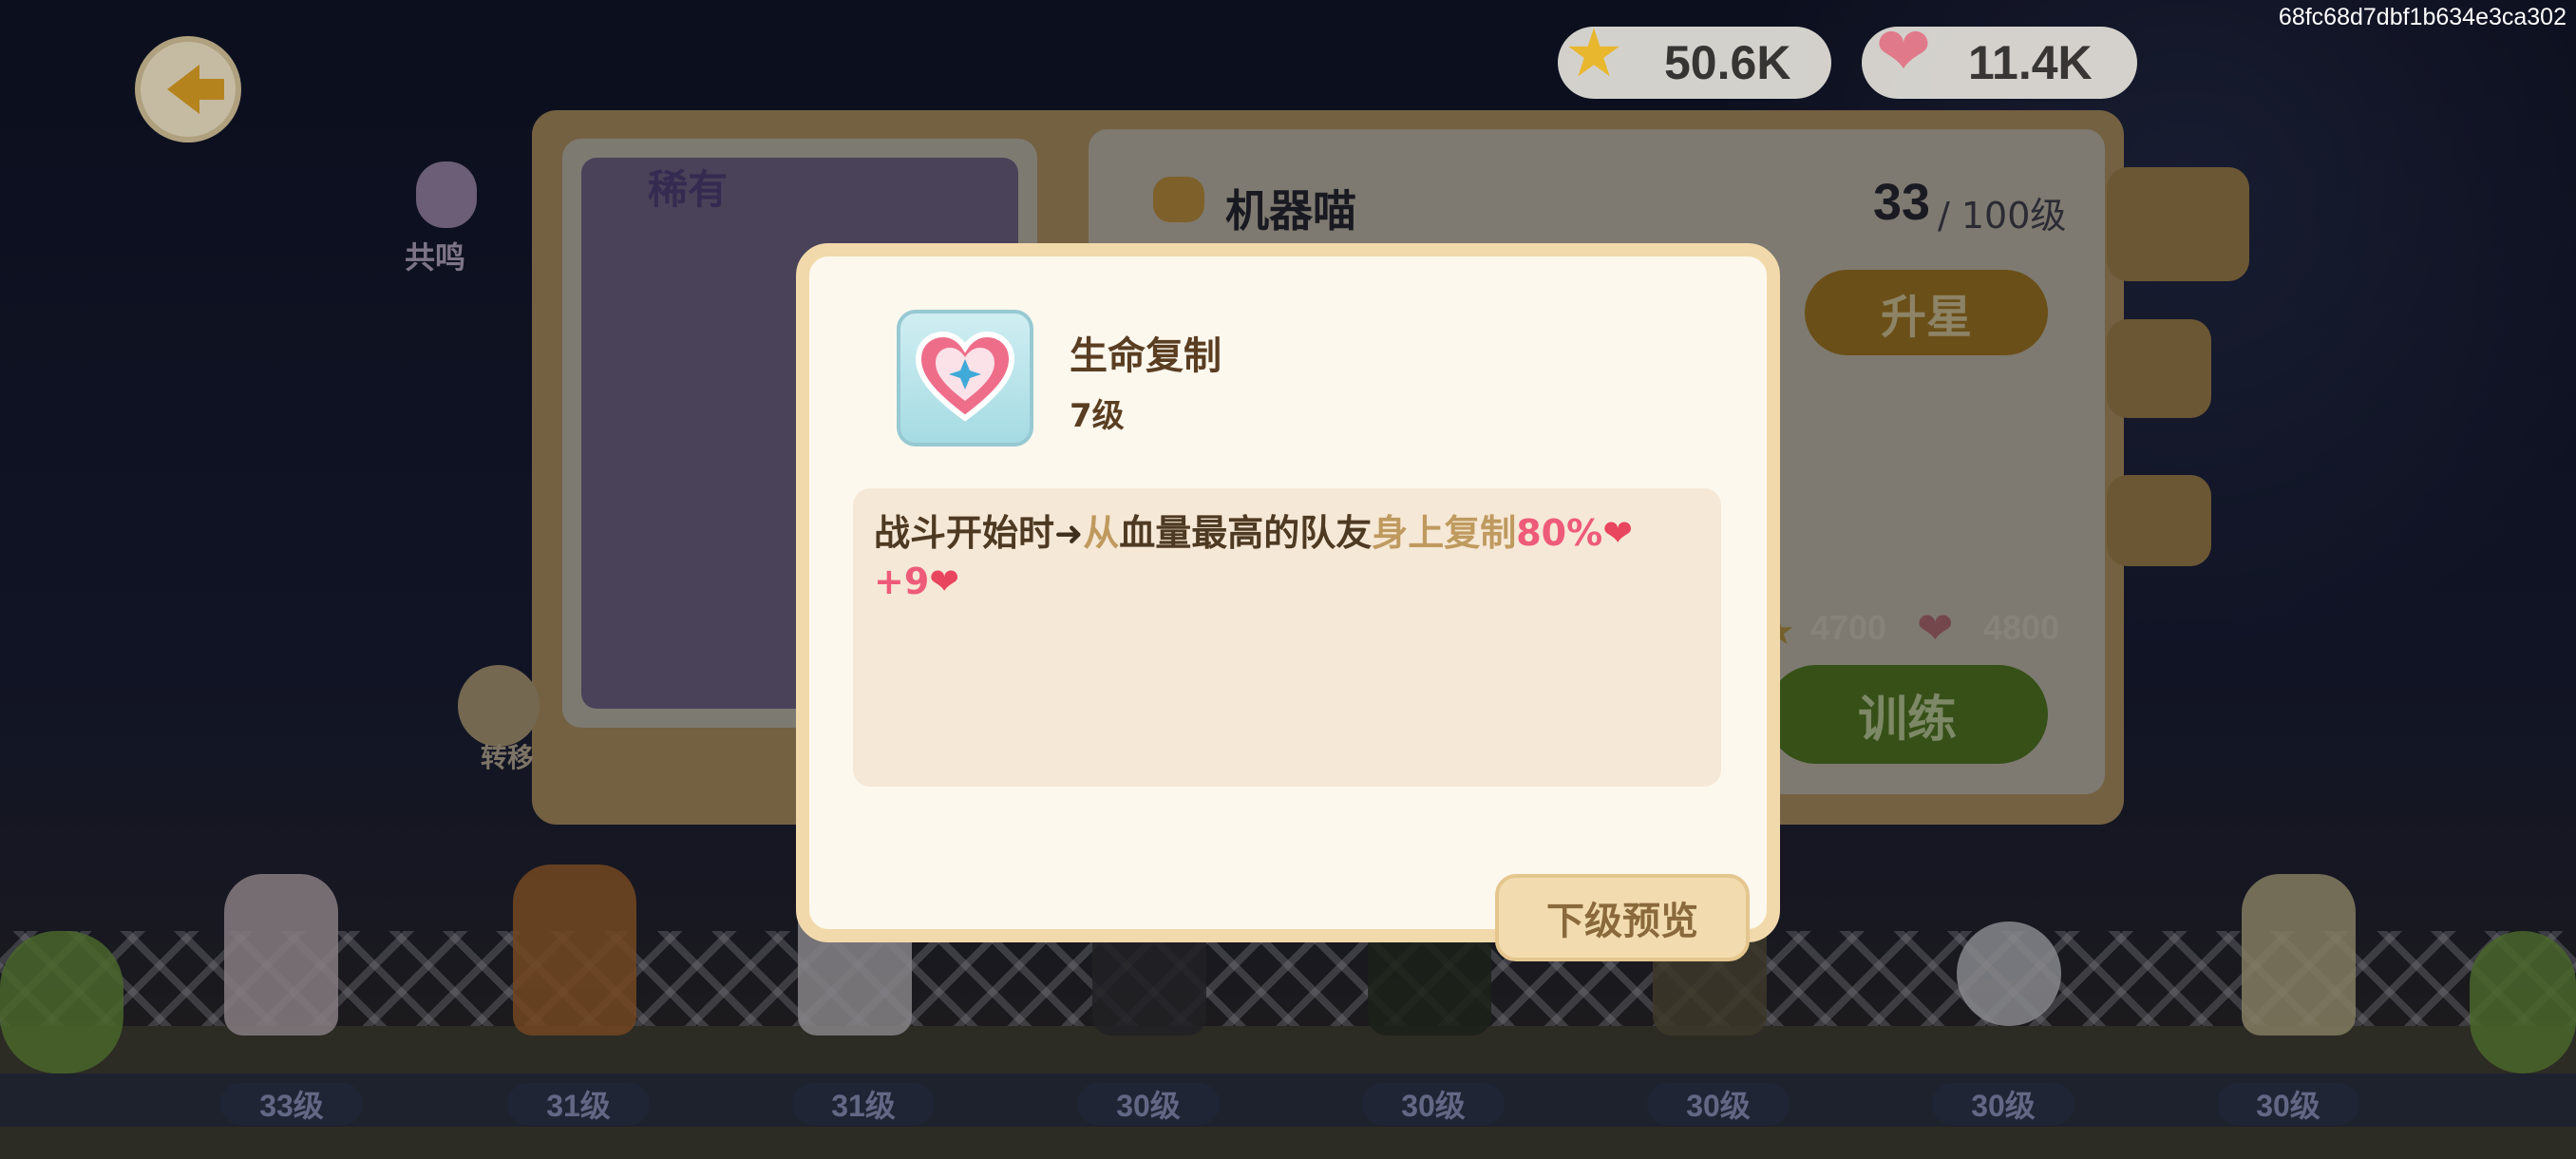 The width and height of the screenshot is (2576, 1159). I want to click on desc-segment: 身上复制, so click(1444, 533).